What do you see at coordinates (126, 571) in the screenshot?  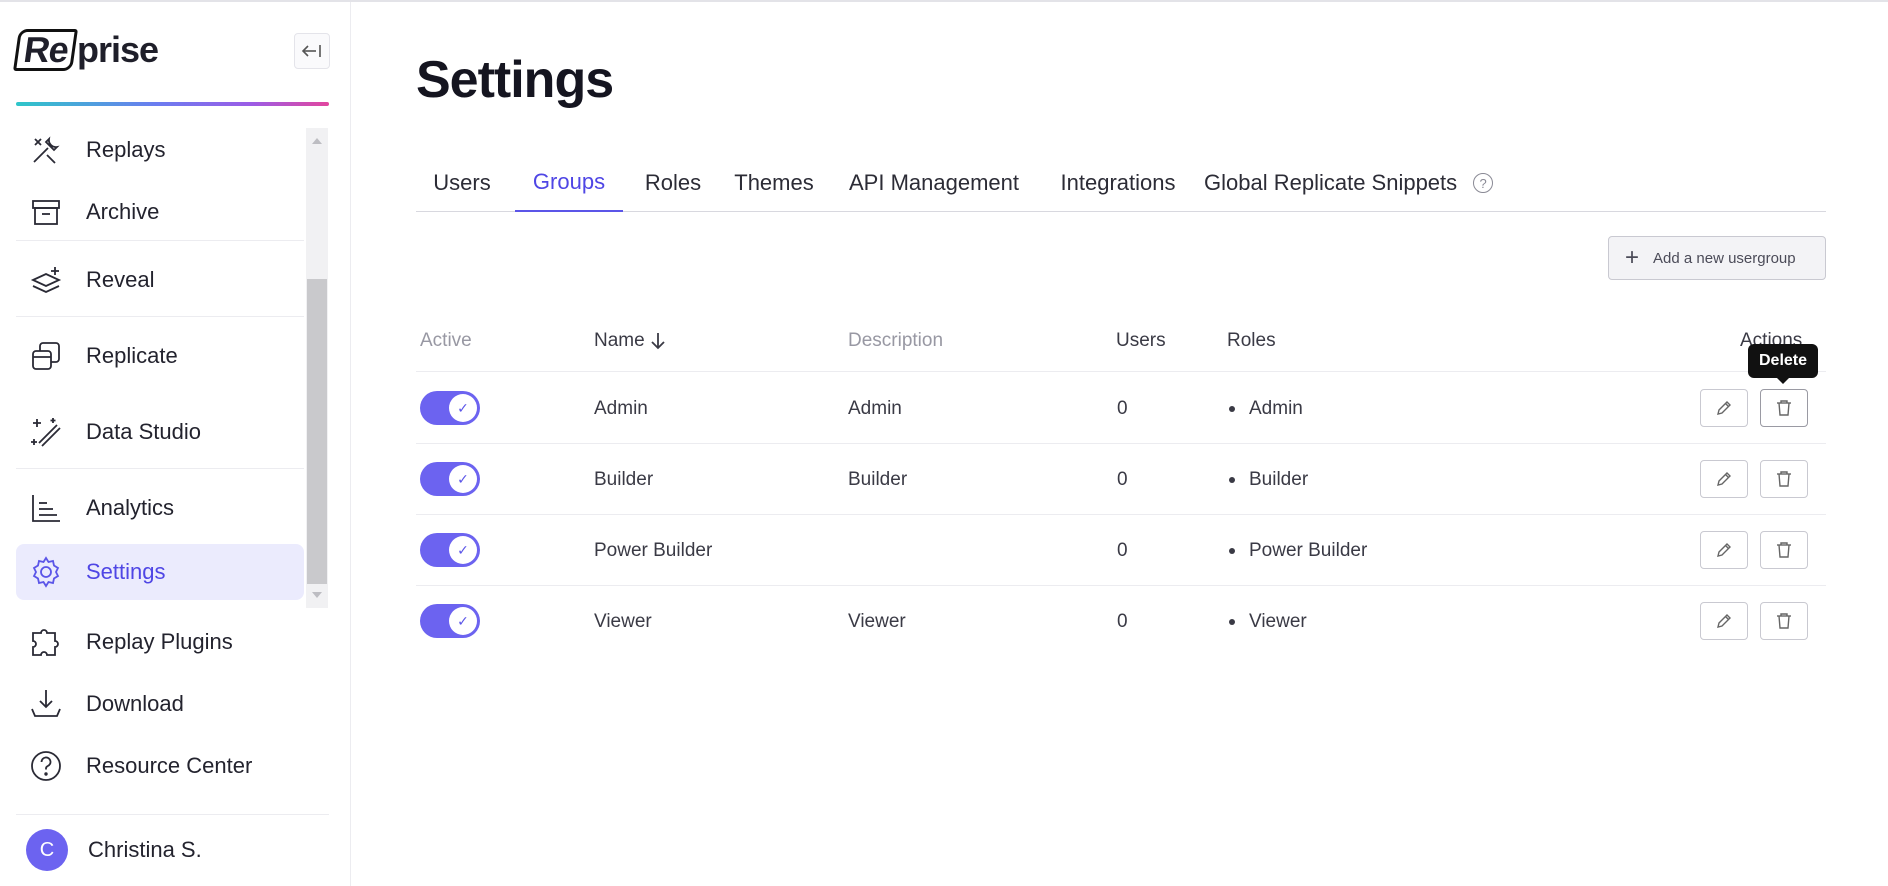 I see `sidebar-item-label: Settings` at bounding box center [126, 571].